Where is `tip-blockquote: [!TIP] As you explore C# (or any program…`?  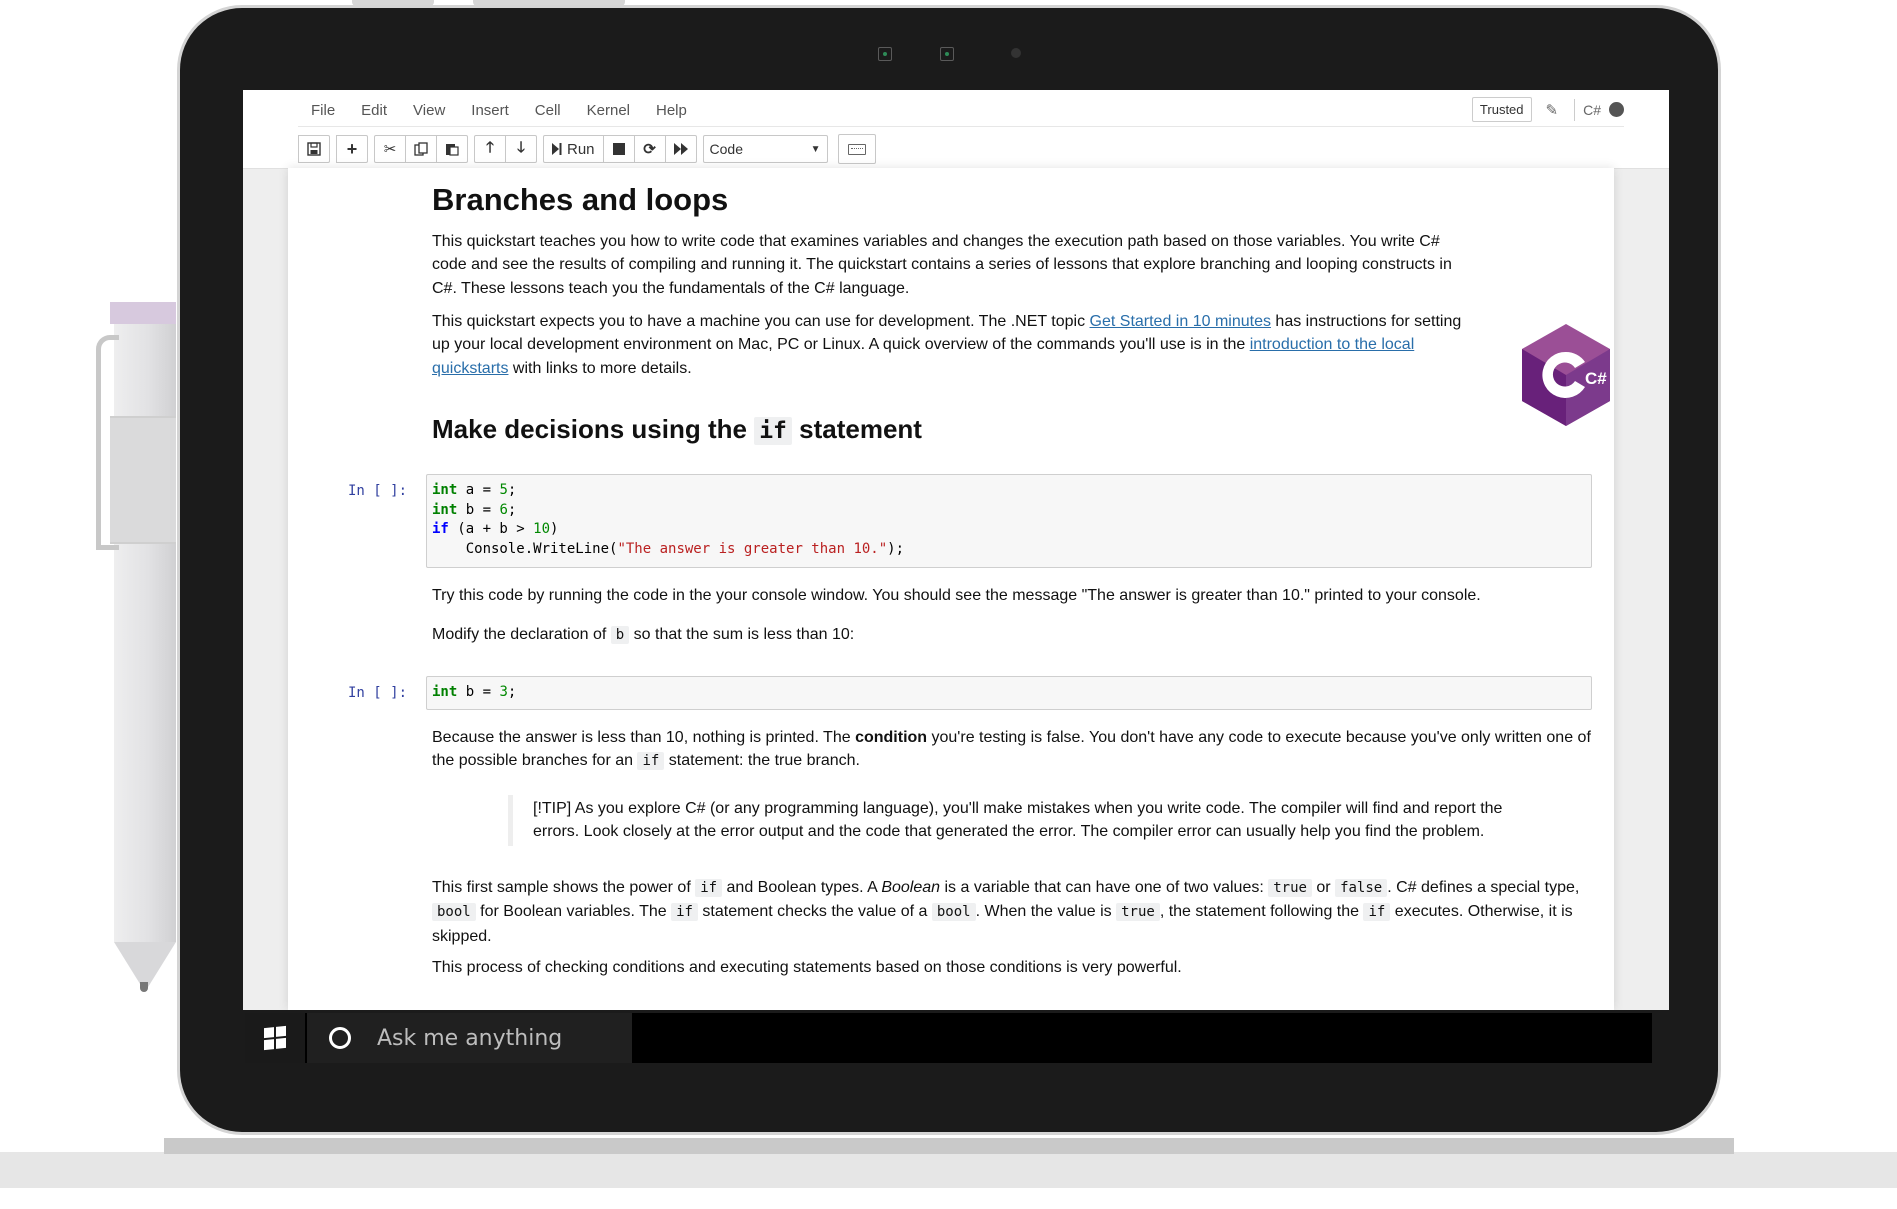 tip-blockquote: [!TIP] As you explore C# (or any program… is located at coordinates (1020, 820).